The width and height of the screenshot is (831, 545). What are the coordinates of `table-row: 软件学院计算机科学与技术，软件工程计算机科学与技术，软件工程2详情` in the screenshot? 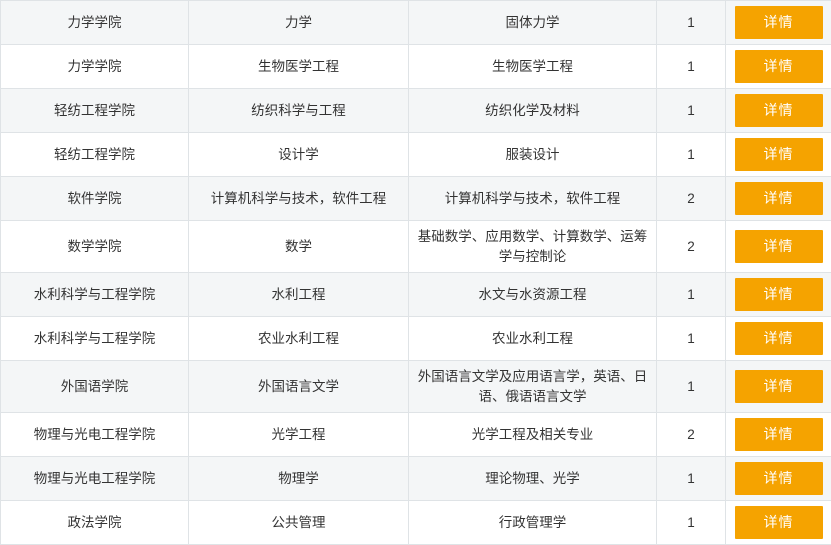 It's located at (416, 199).